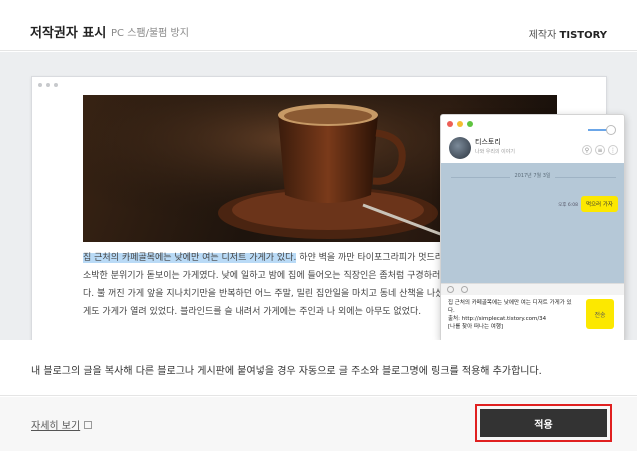  What do you see at coordinates (88, 425) in the screenshot?
I see `external-link-icon` at bounding box center [88, 425].